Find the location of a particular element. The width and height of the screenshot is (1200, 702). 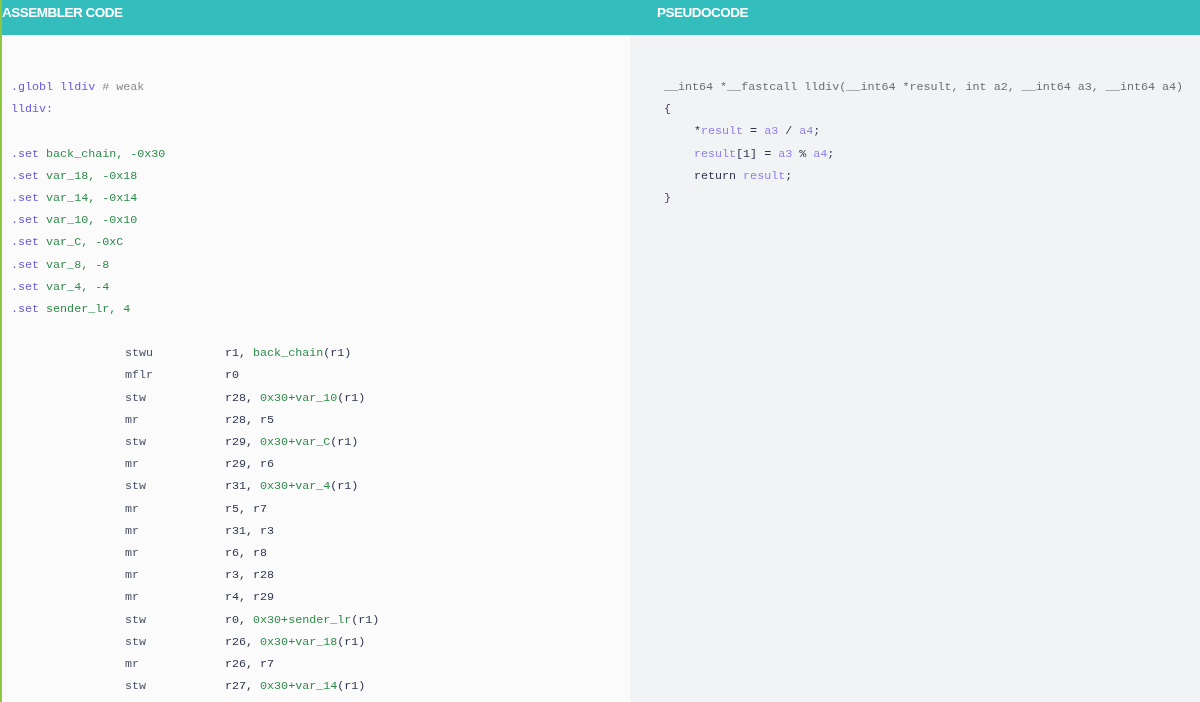

code-line: .set var_14, -0x14 is located at coordinates (75, 198).